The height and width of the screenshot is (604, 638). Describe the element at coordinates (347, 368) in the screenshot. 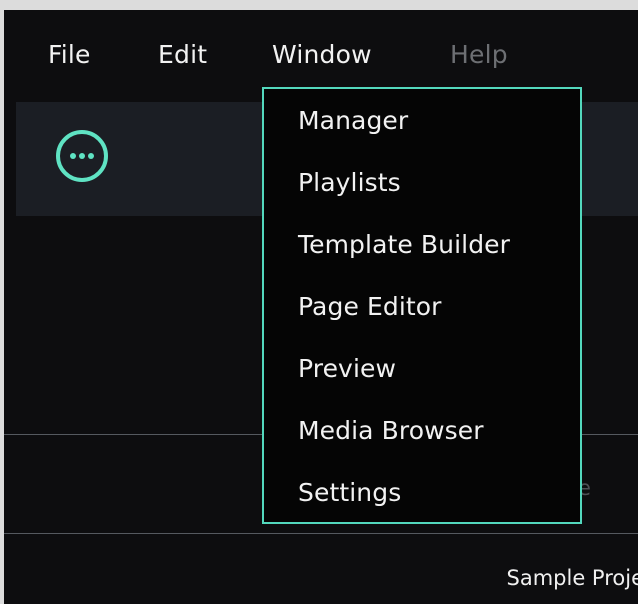

I see `menu-item-preview: Preview` at that location.